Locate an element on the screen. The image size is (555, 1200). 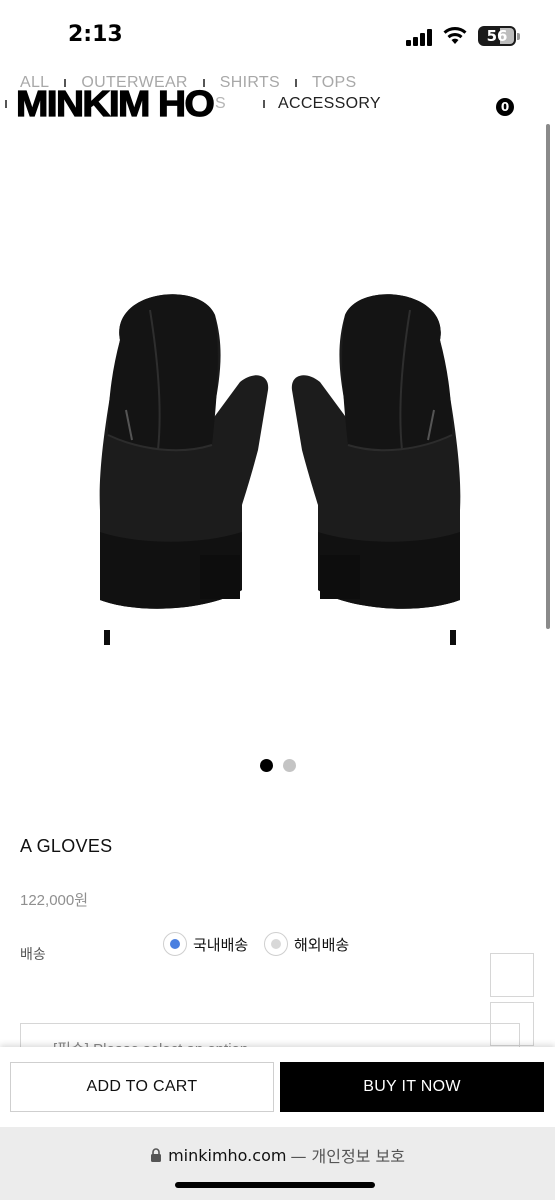
cellular-signal-icon is located at coordinates (420, 37).